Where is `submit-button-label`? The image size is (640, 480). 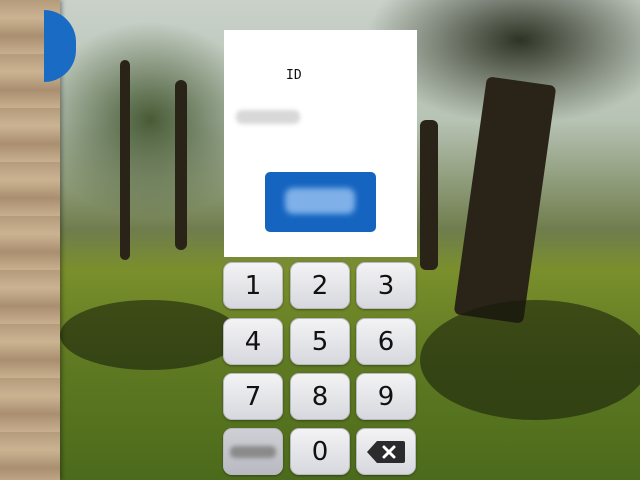 submit-button-label is located at coordinates (320, 201).